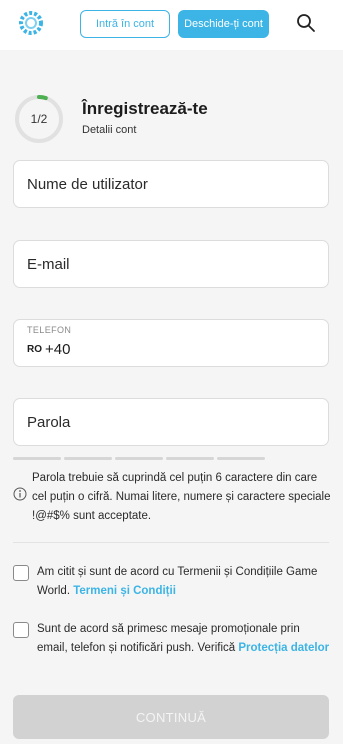  What do you see at coordinates (87, 184) in the screenshot?
I see `username-placeholder: Nume de utilizator` at bounding box center [87, 184].